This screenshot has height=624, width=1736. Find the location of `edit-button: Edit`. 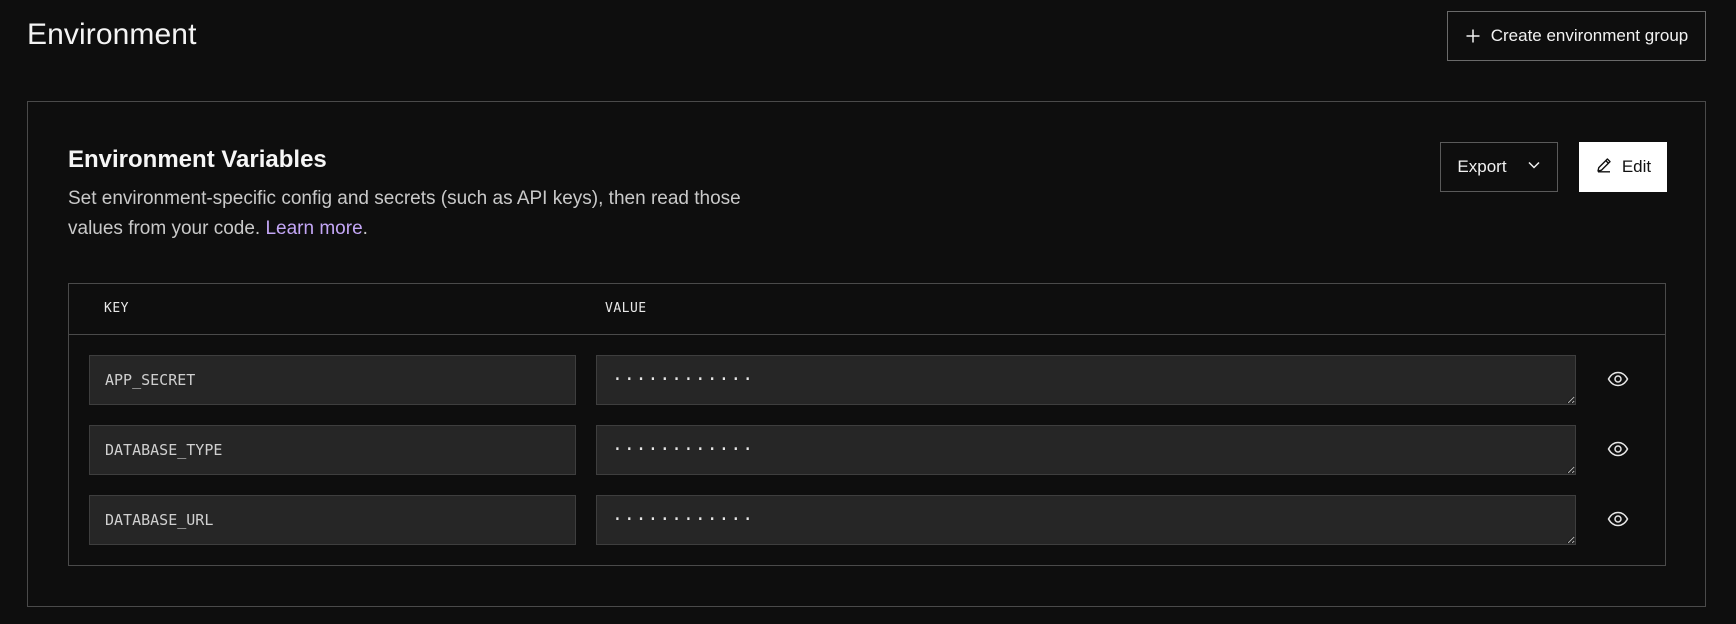

edit-button: Edit is located at coordinates (1623, 167).